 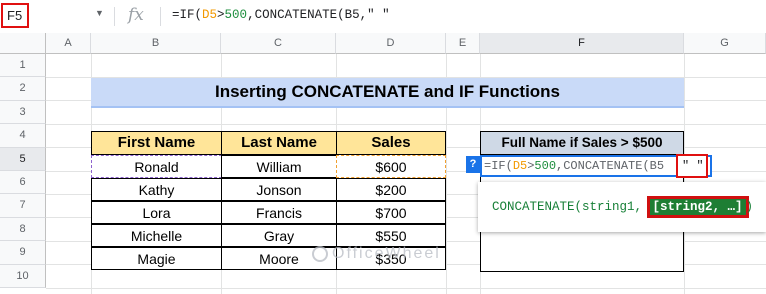 I want to click on fx-icon: fx, so click(x=136, y=15).